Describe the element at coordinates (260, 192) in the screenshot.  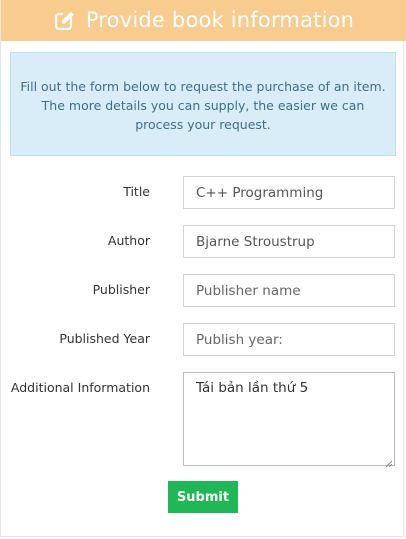
I see `title-input-value: C++ Programming` at that location.